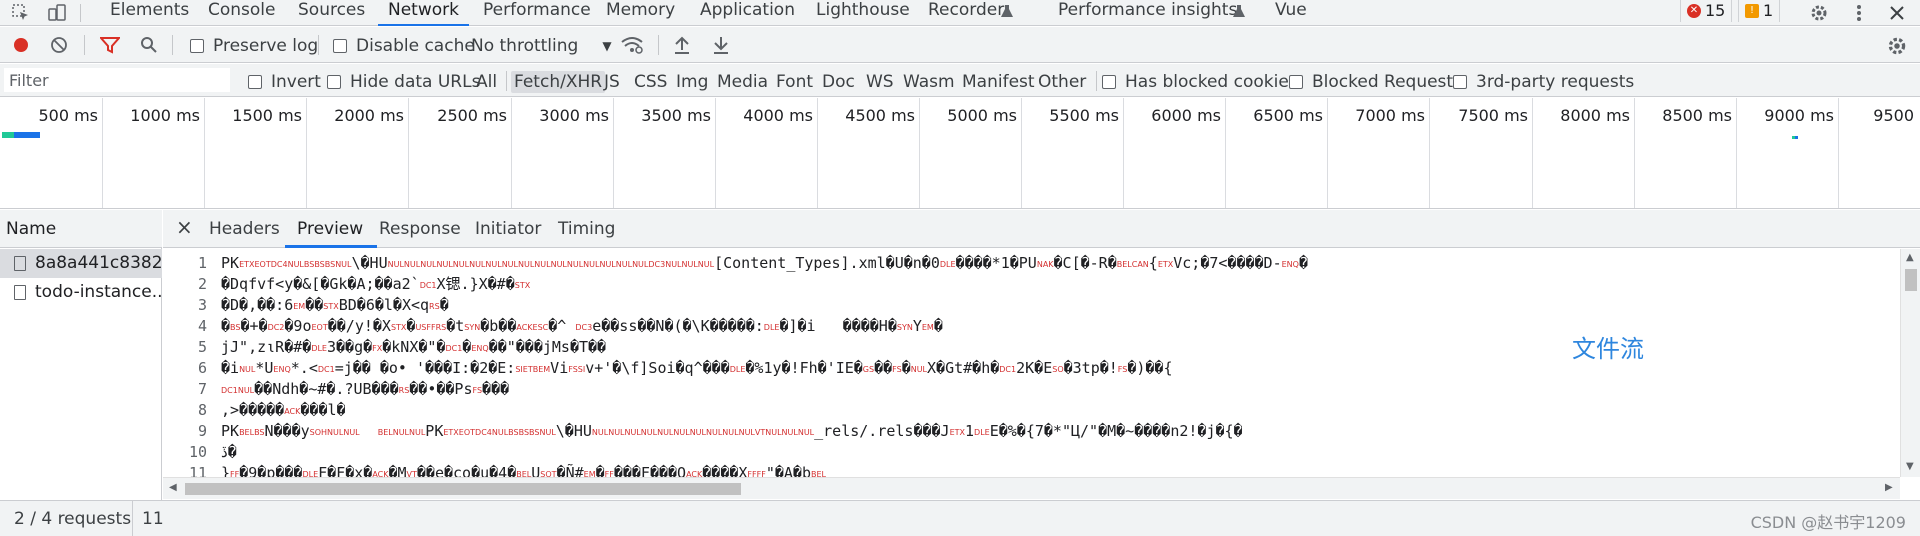 This screenshot has height=536, width=1920. Describe the element at coordinates (1911, 280) in the screenshot. I see `vertical-scroll-thumb` at that location.